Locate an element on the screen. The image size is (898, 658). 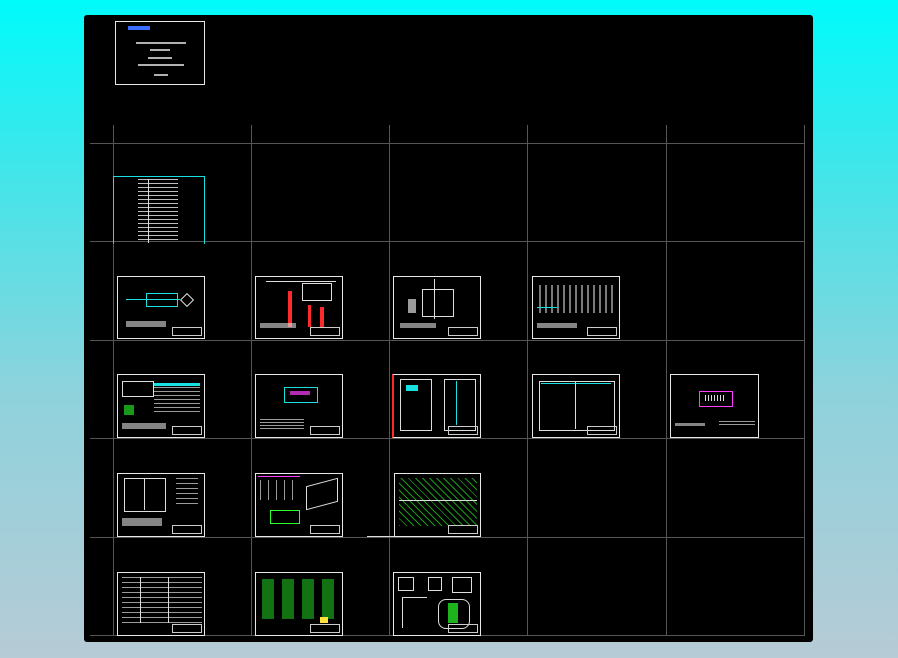
sheet-detail-sections is located at coordinates (437, 604).